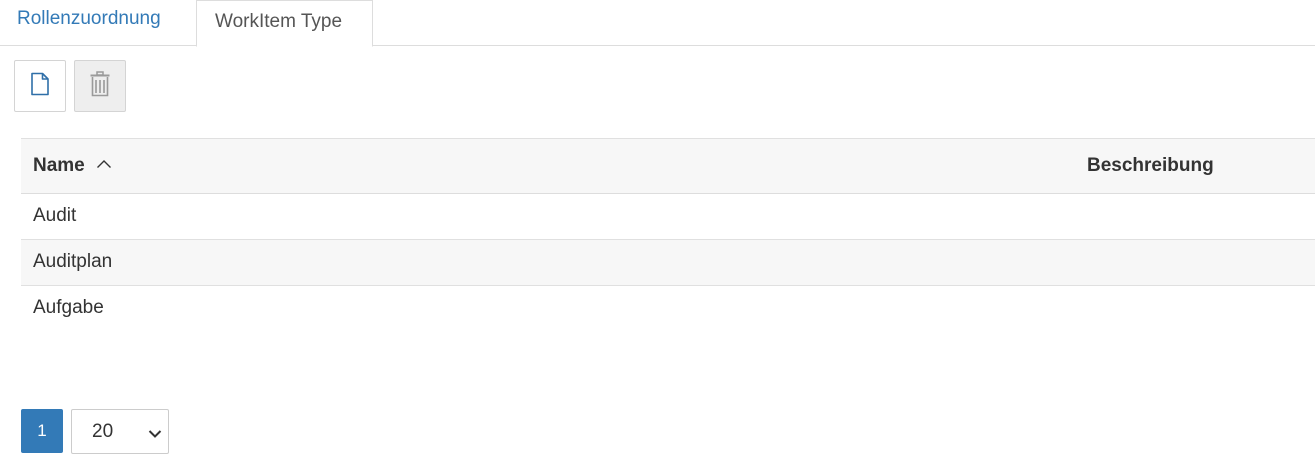  What do you see at coordinates (120, 431) in the screenshot?
I see `page-size-select: 20` at bounding box center [120, 431].